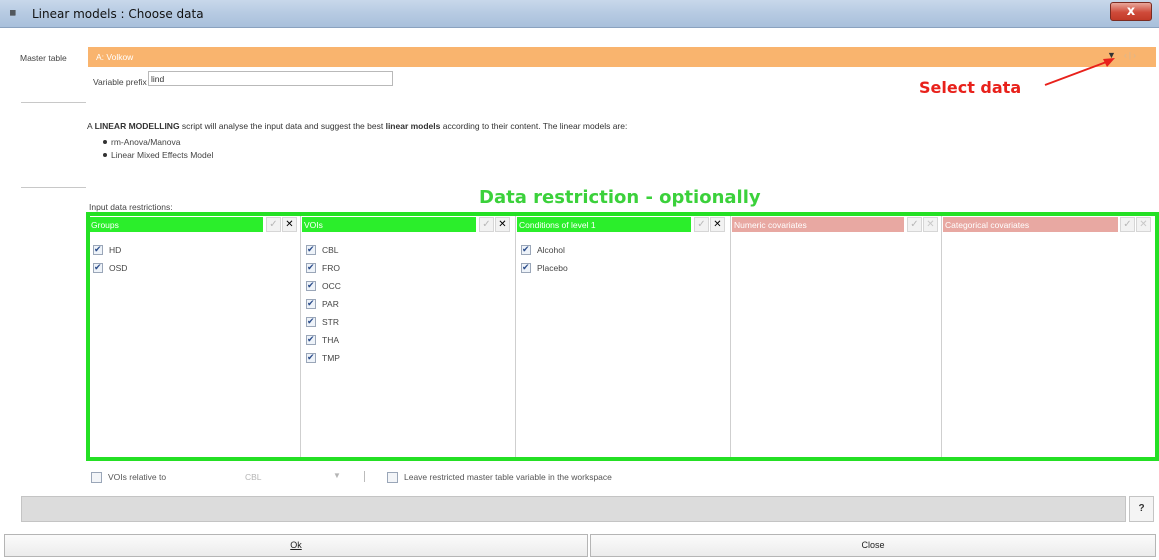  Describe the element at coordinates (115, 57) in the screenshot. I see `master-table-value: A: Volkow` at that location.